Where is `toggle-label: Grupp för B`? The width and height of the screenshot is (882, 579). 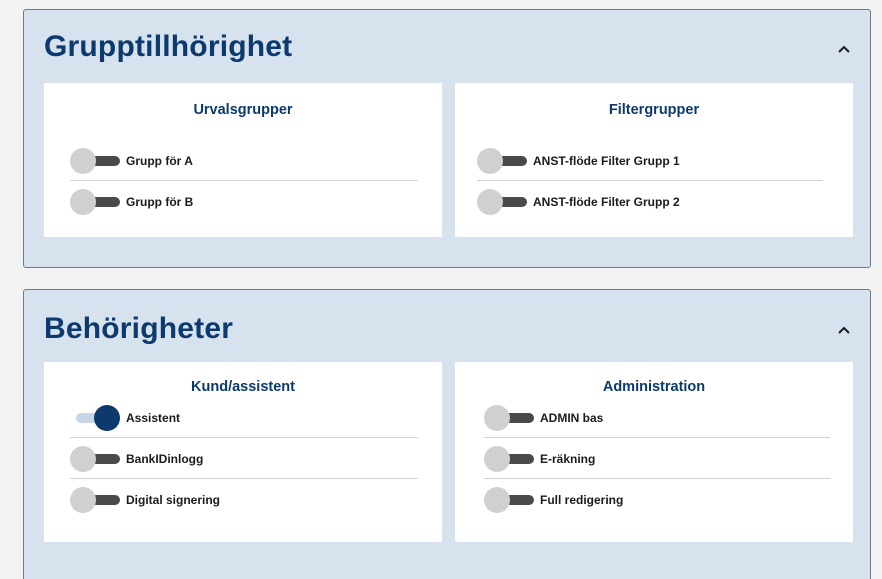 toggle-label: Grupp för B is located at coordinates (160, 202).